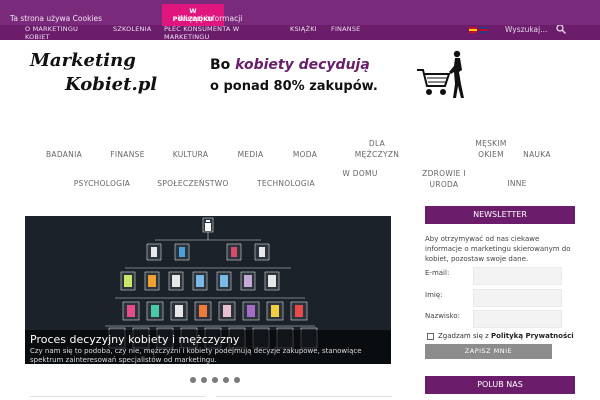 The image size is (600, 400). What do you see at coordinates (56, 18) in the screenshot?
I see `cookie-text: Ta strona używa Cookies` at bounding box center [56, 18].